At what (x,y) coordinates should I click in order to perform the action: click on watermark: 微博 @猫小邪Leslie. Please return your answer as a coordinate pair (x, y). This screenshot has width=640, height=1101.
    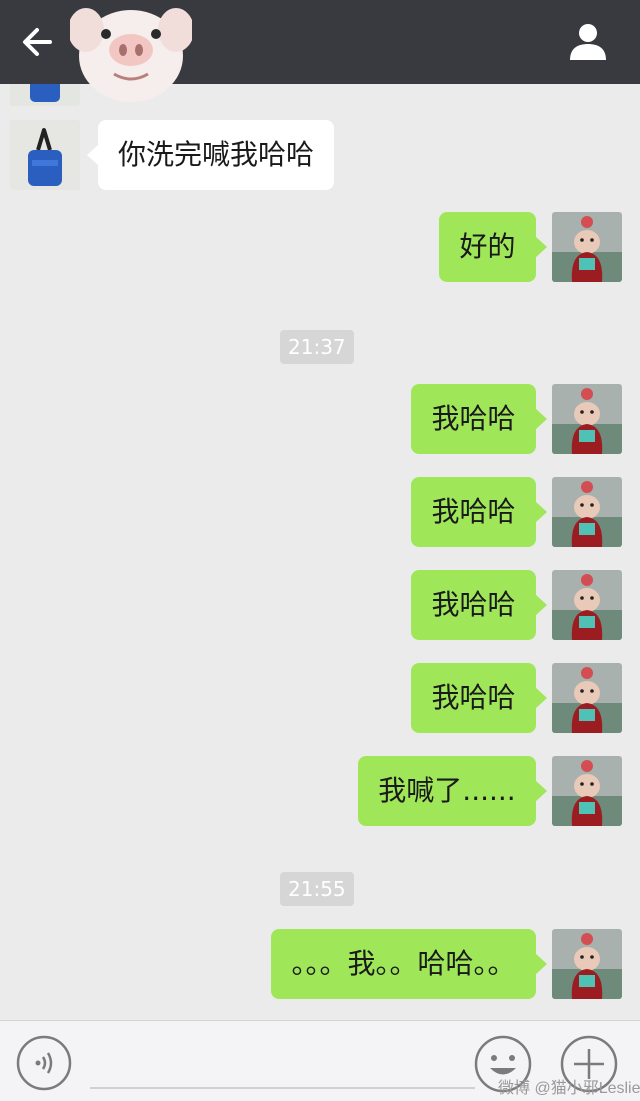
    Looking at the image, I should click on (569, 1088).